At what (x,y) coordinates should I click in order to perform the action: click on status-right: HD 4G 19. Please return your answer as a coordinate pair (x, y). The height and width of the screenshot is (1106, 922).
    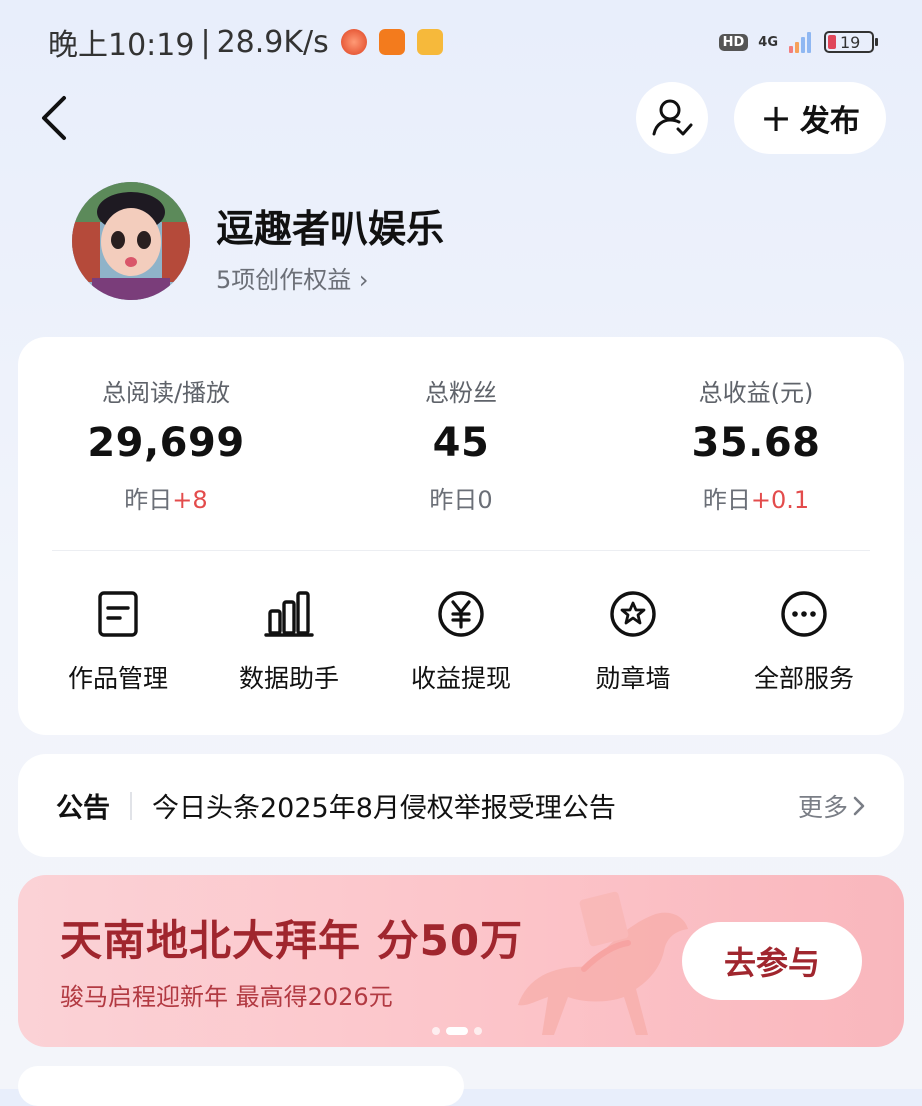
    Looking at the image, I should click on (798, 42).